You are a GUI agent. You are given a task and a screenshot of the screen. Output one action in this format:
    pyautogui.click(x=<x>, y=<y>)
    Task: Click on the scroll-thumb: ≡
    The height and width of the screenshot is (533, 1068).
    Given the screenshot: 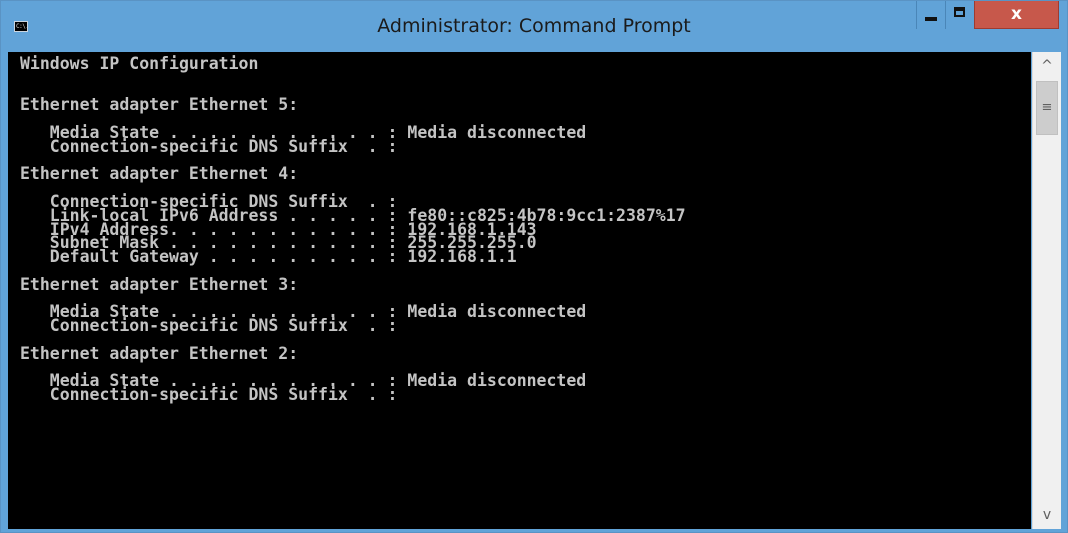 What is the action you would take?
    pyautogui.click(x=1047, y=108)
    